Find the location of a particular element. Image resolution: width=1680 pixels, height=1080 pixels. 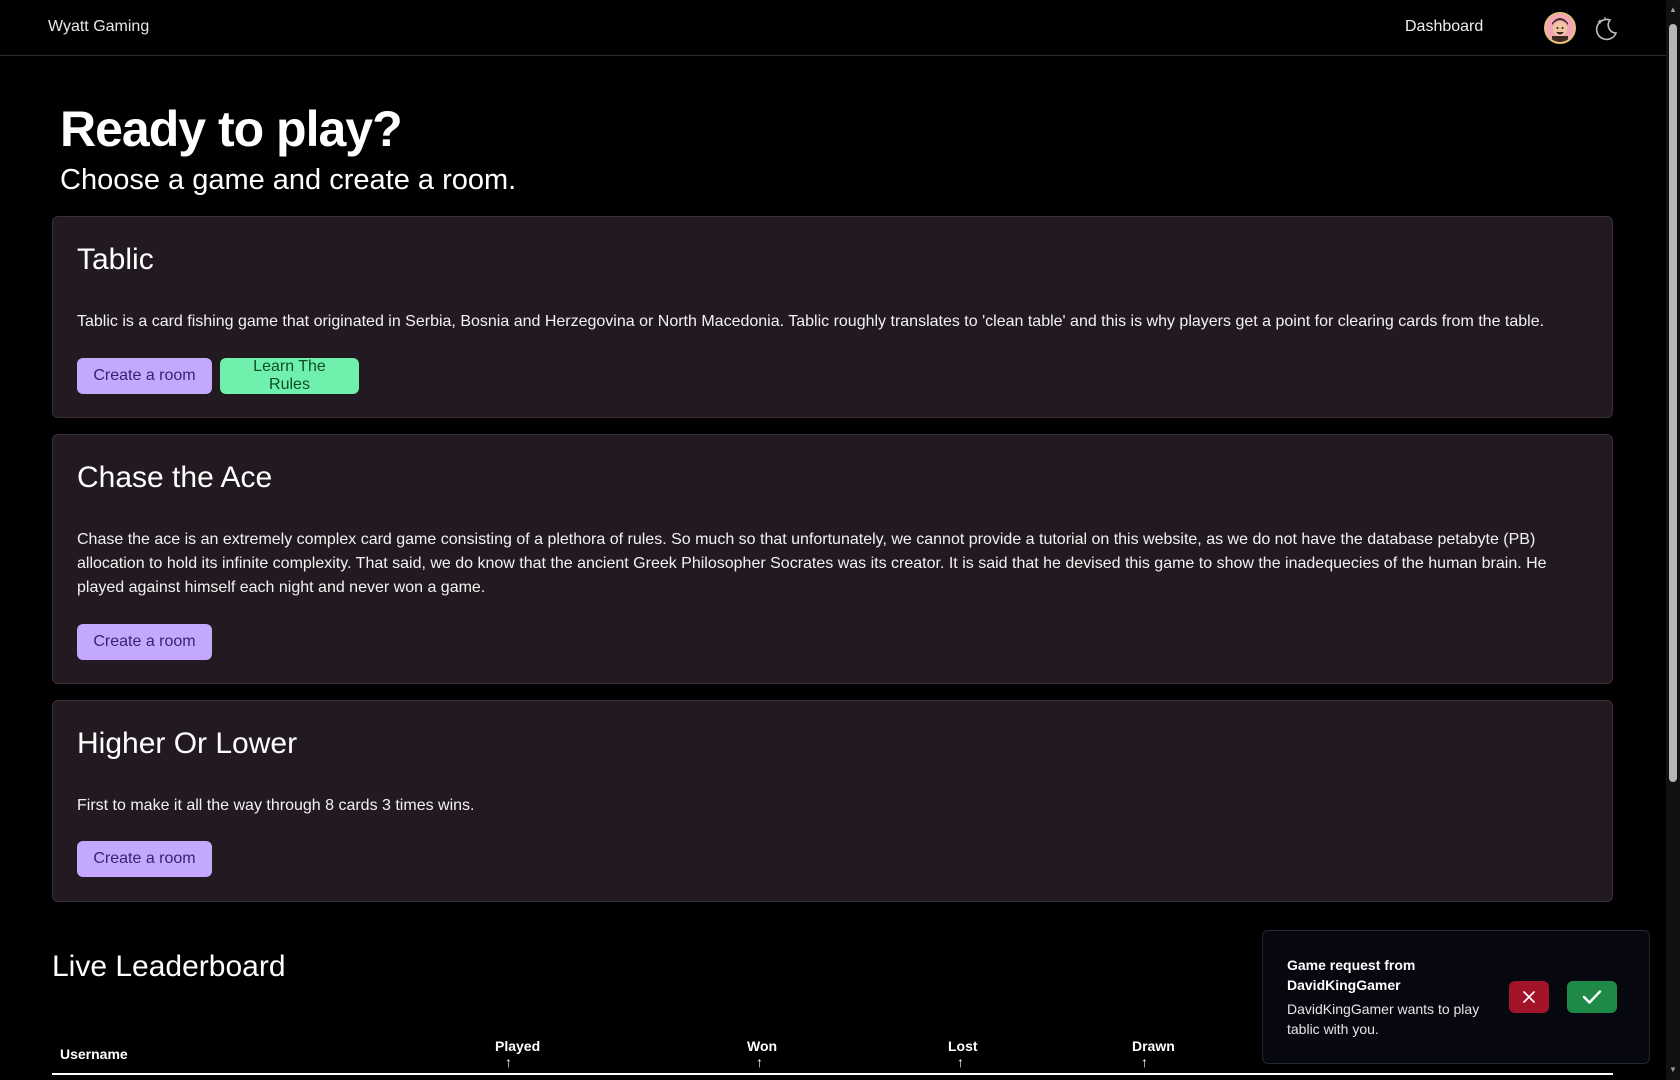

scroll-down-arrow-icon: ▼ is located at coordinates (1673, 1070).